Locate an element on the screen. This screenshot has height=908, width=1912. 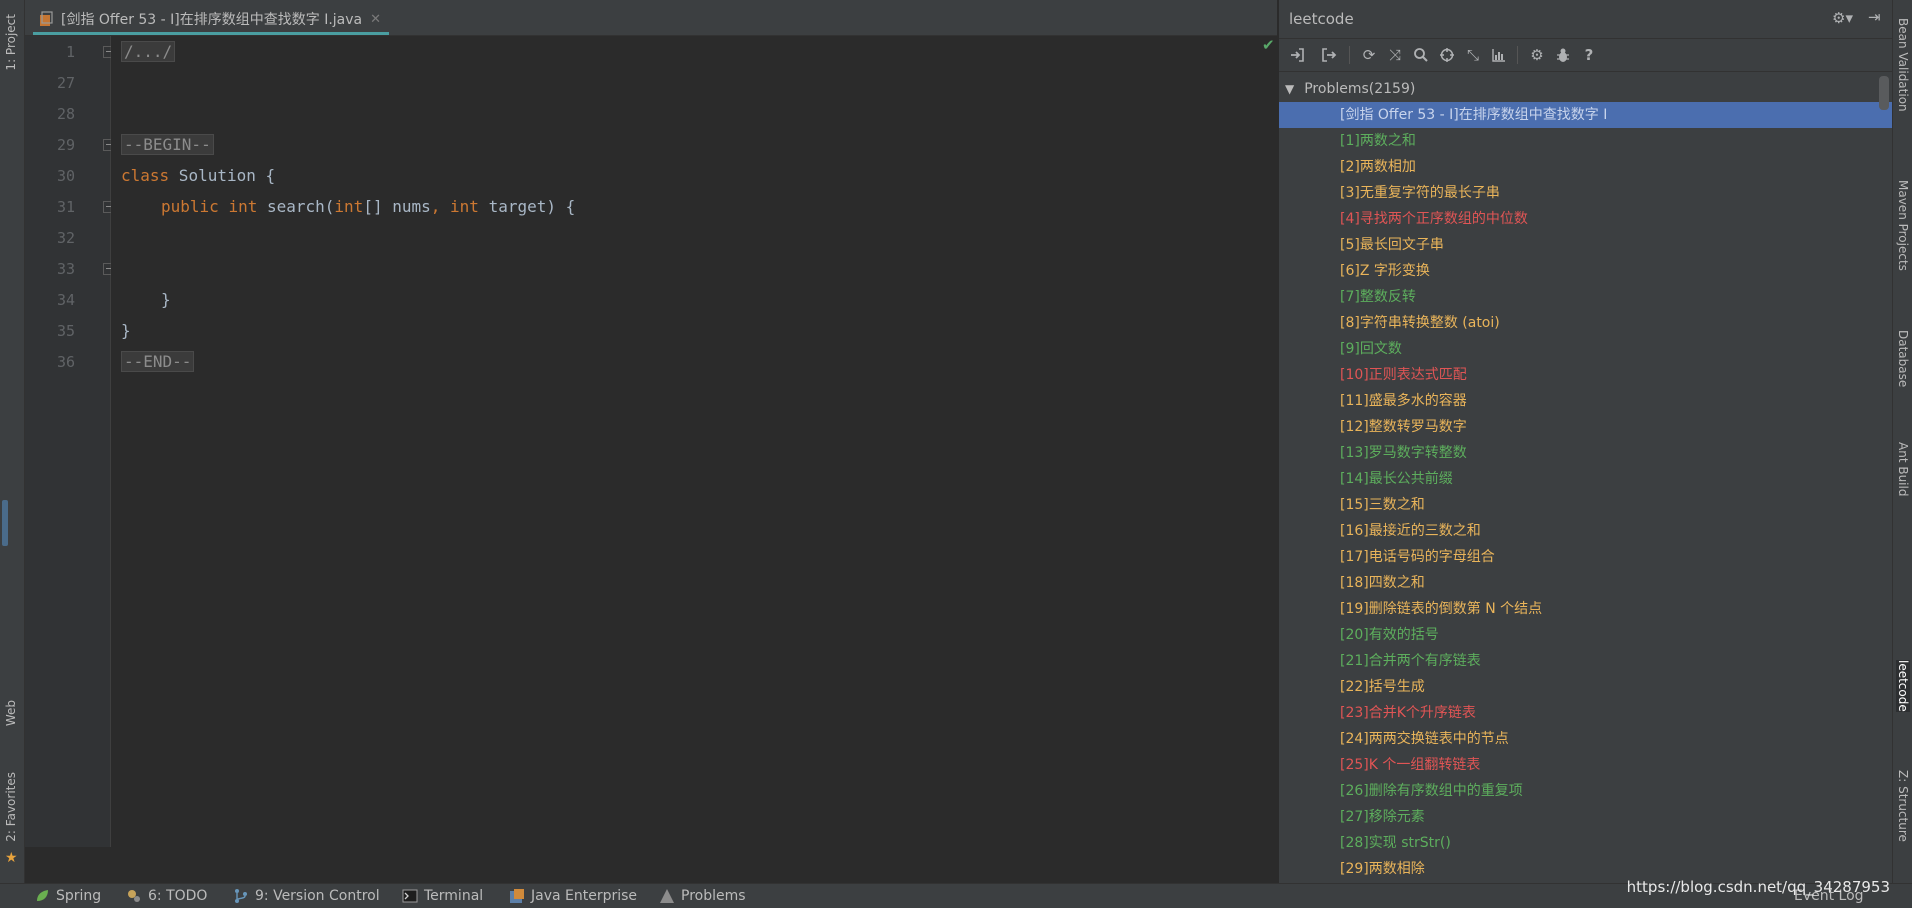
leetcode-toolbar: ⟳ ⤨ ⤡ ⚙ ? is located at coordinates (1586, 55).